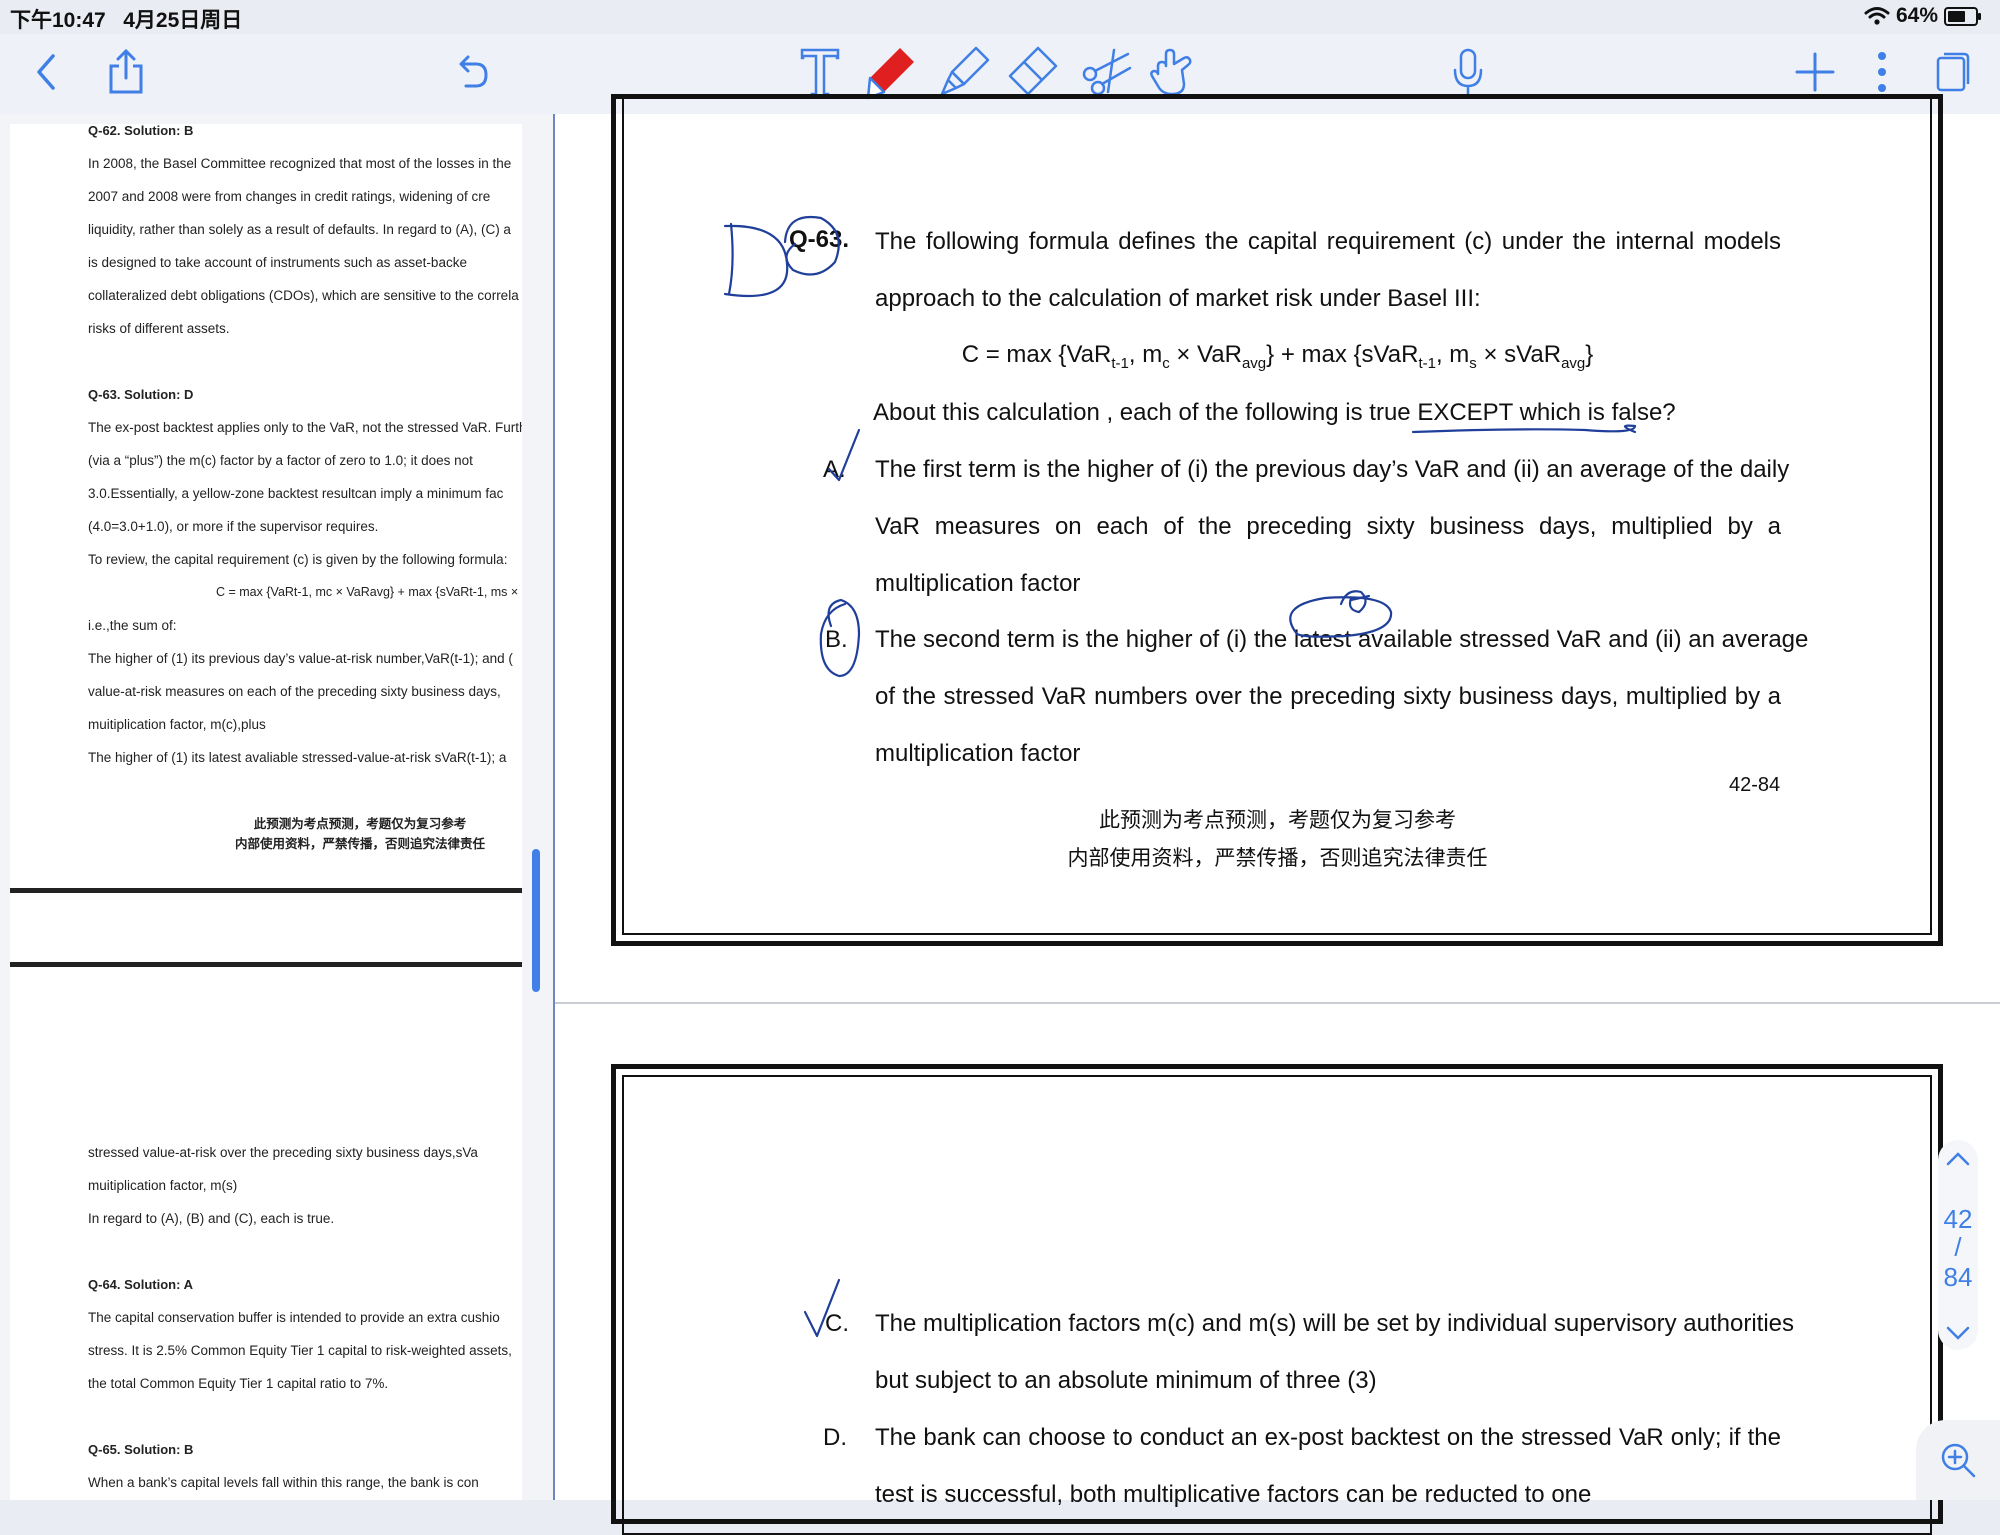 The height and width of the screenshot is (1535, 2000). What do you see at coordinates (266, 890) in the screenshot?
I see `page-border` at bounding box center [266, 890].